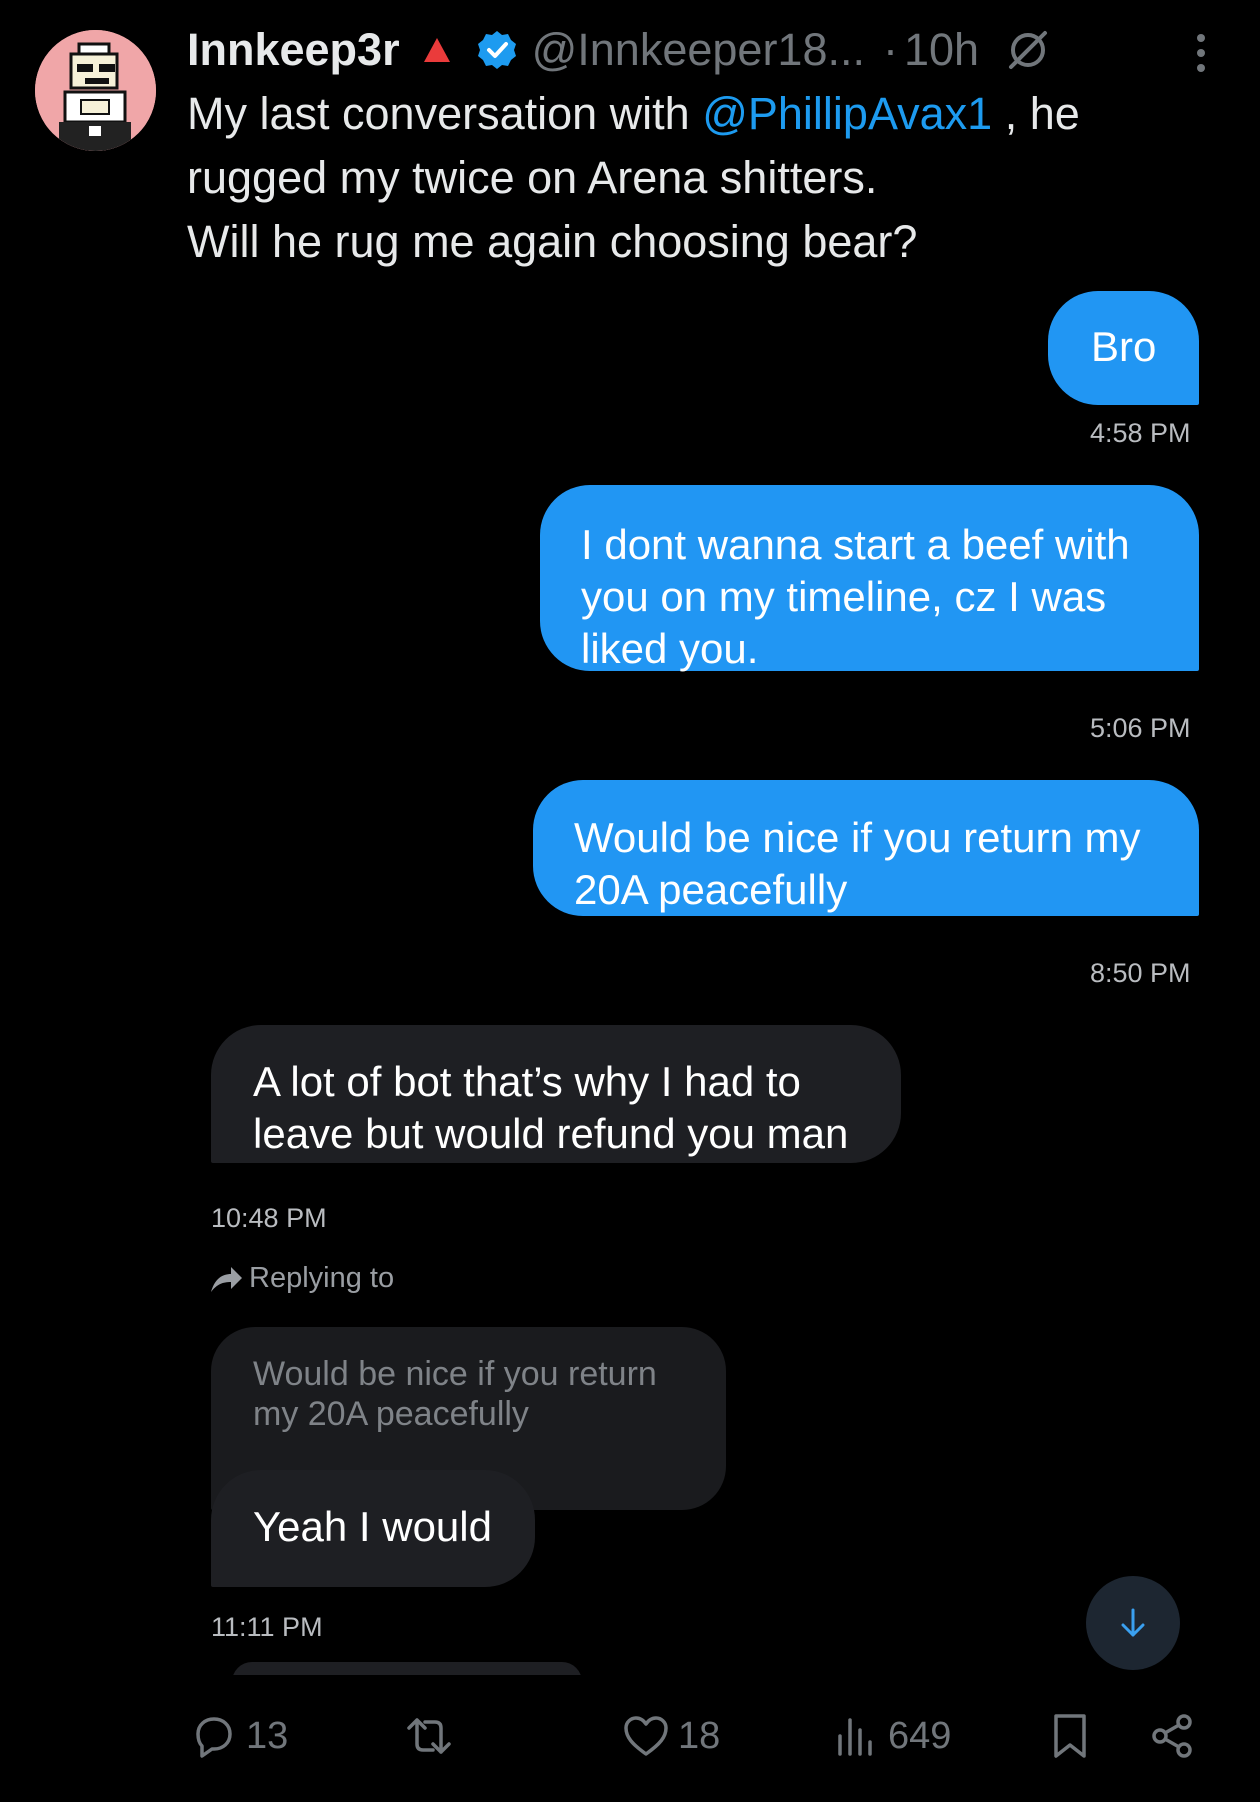  I want to click on message-bubble-partial, so click(407, 1668).